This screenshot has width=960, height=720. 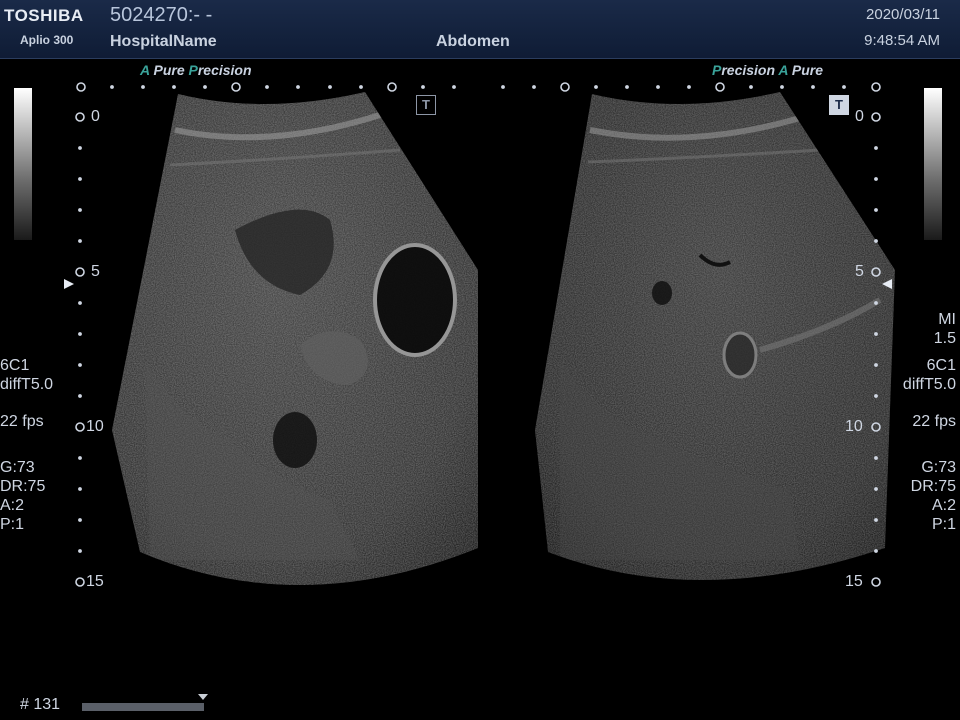 I want to click on left-p: P:1, so click(x=12, y=524).